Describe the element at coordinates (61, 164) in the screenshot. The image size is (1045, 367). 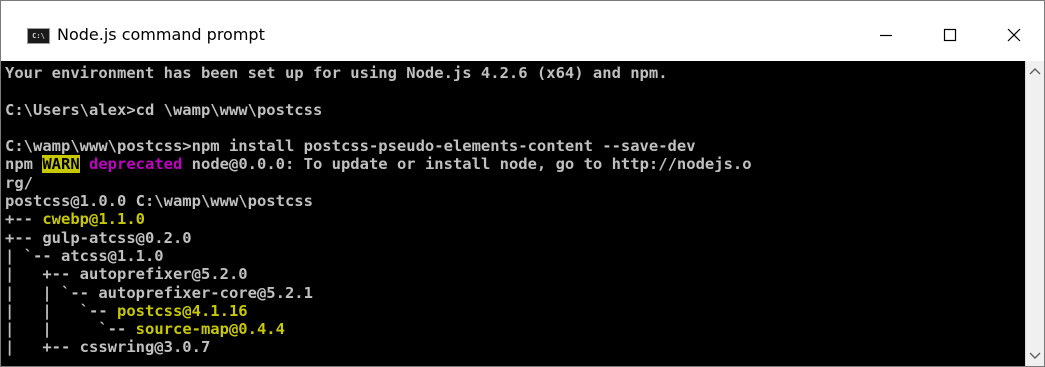
I see `warn-badge: WARN` at that location.